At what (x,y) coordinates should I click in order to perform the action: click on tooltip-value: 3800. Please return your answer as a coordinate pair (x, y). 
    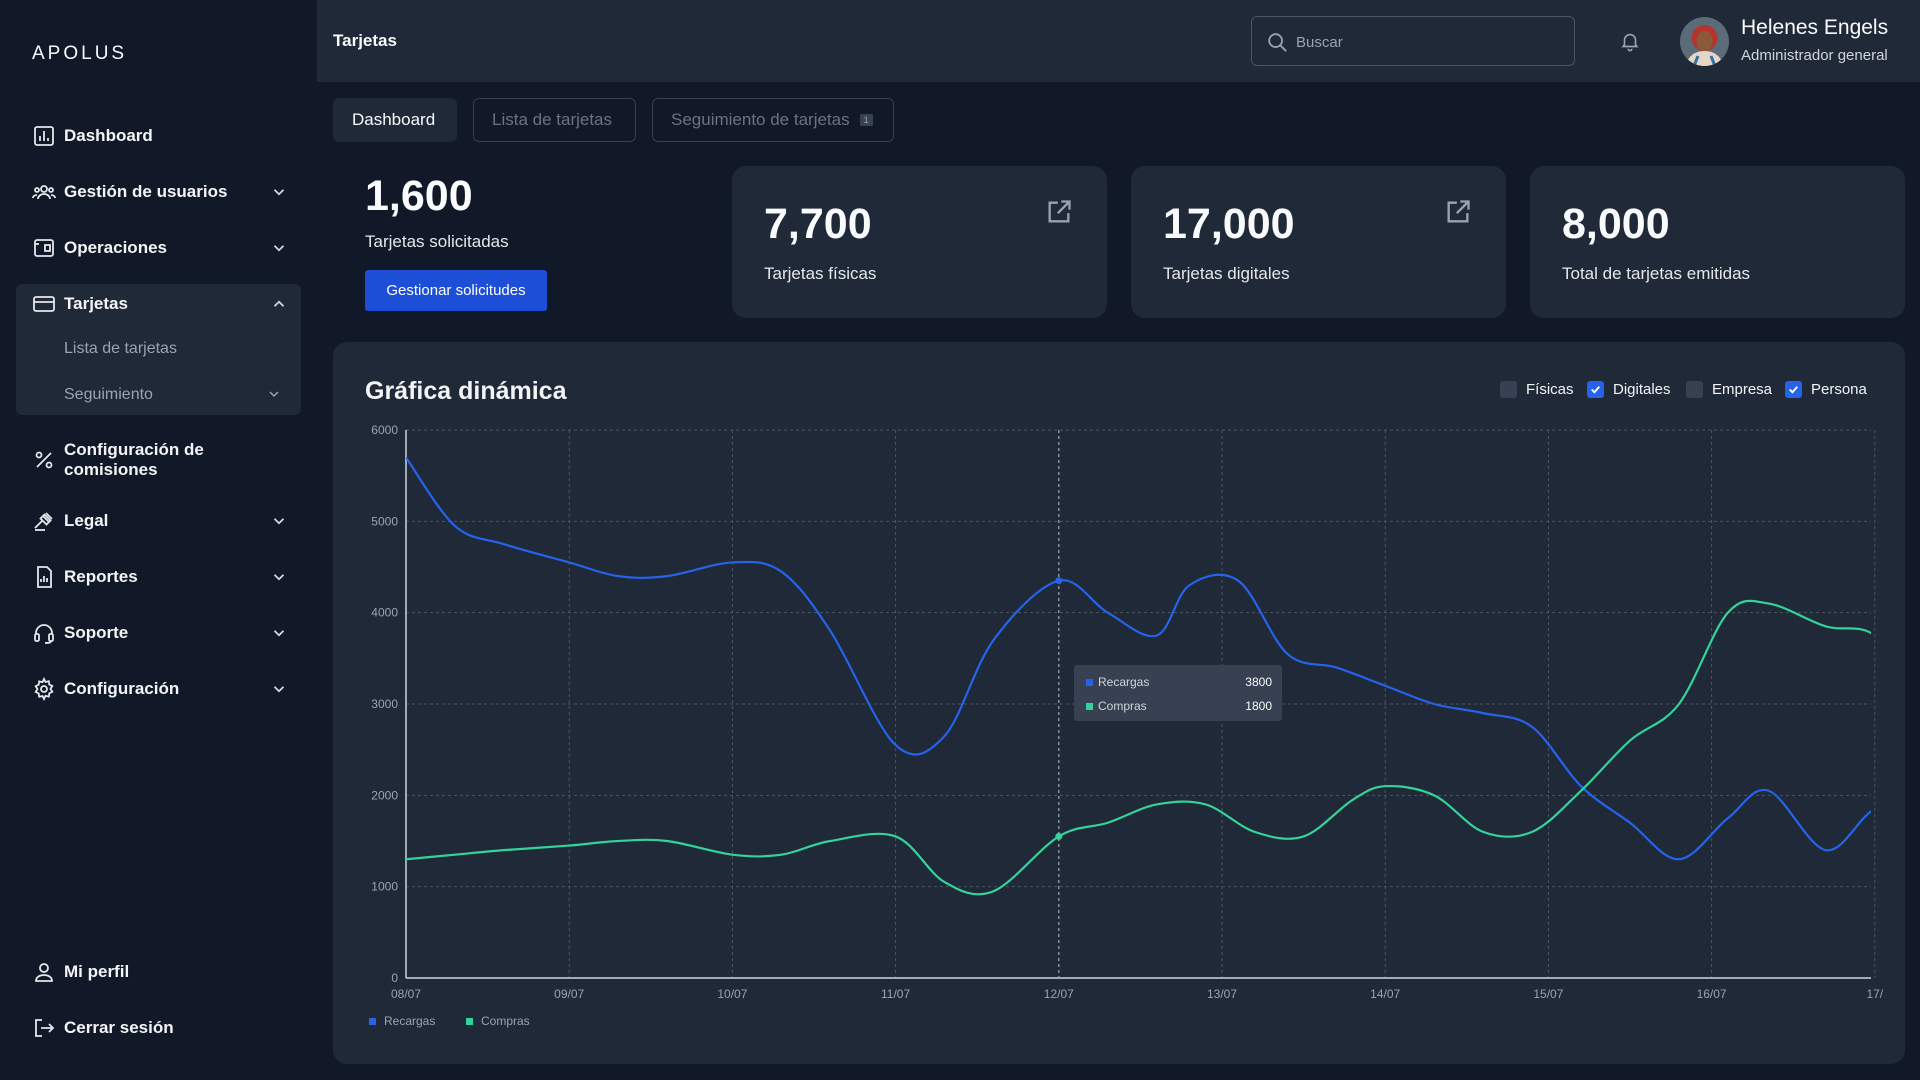
    Looking at the image, I should click on (1258, 682).